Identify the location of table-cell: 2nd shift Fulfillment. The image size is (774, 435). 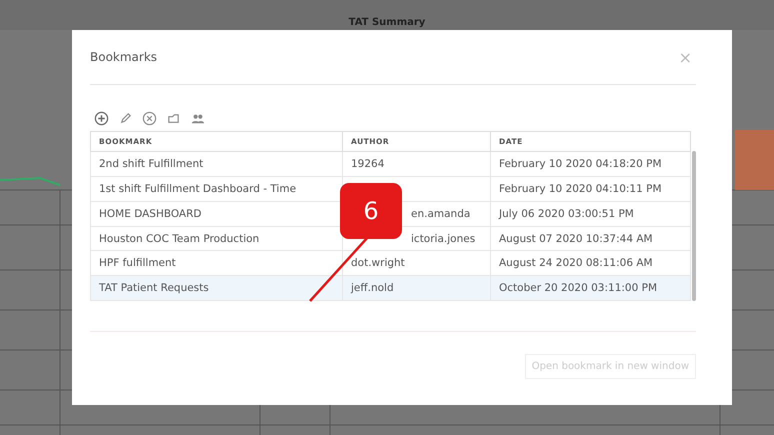
(216, 164).